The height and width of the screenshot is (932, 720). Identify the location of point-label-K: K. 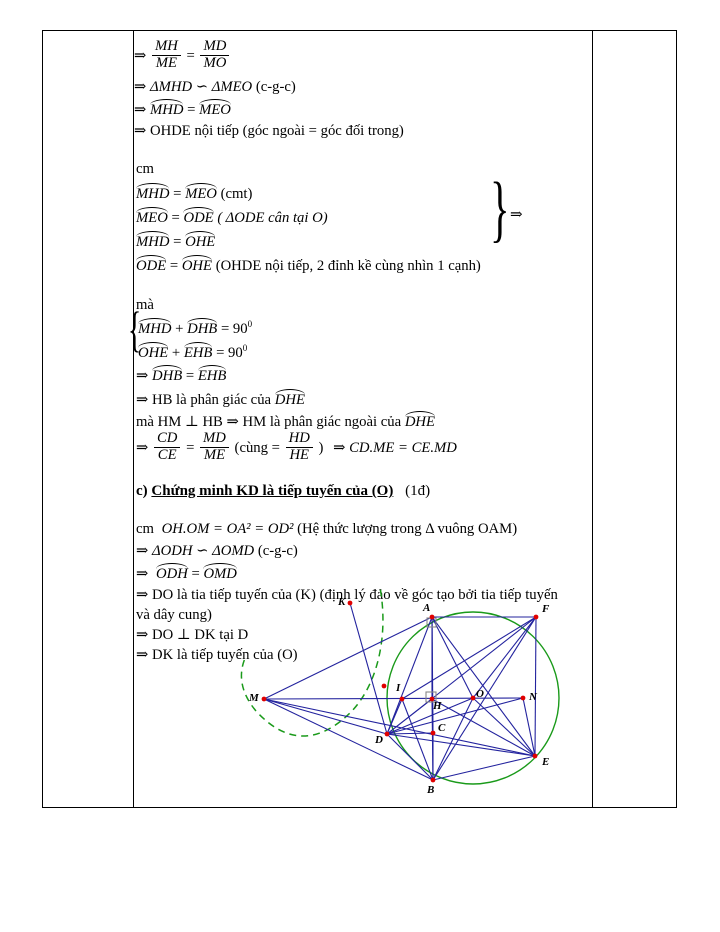
(342, 602).